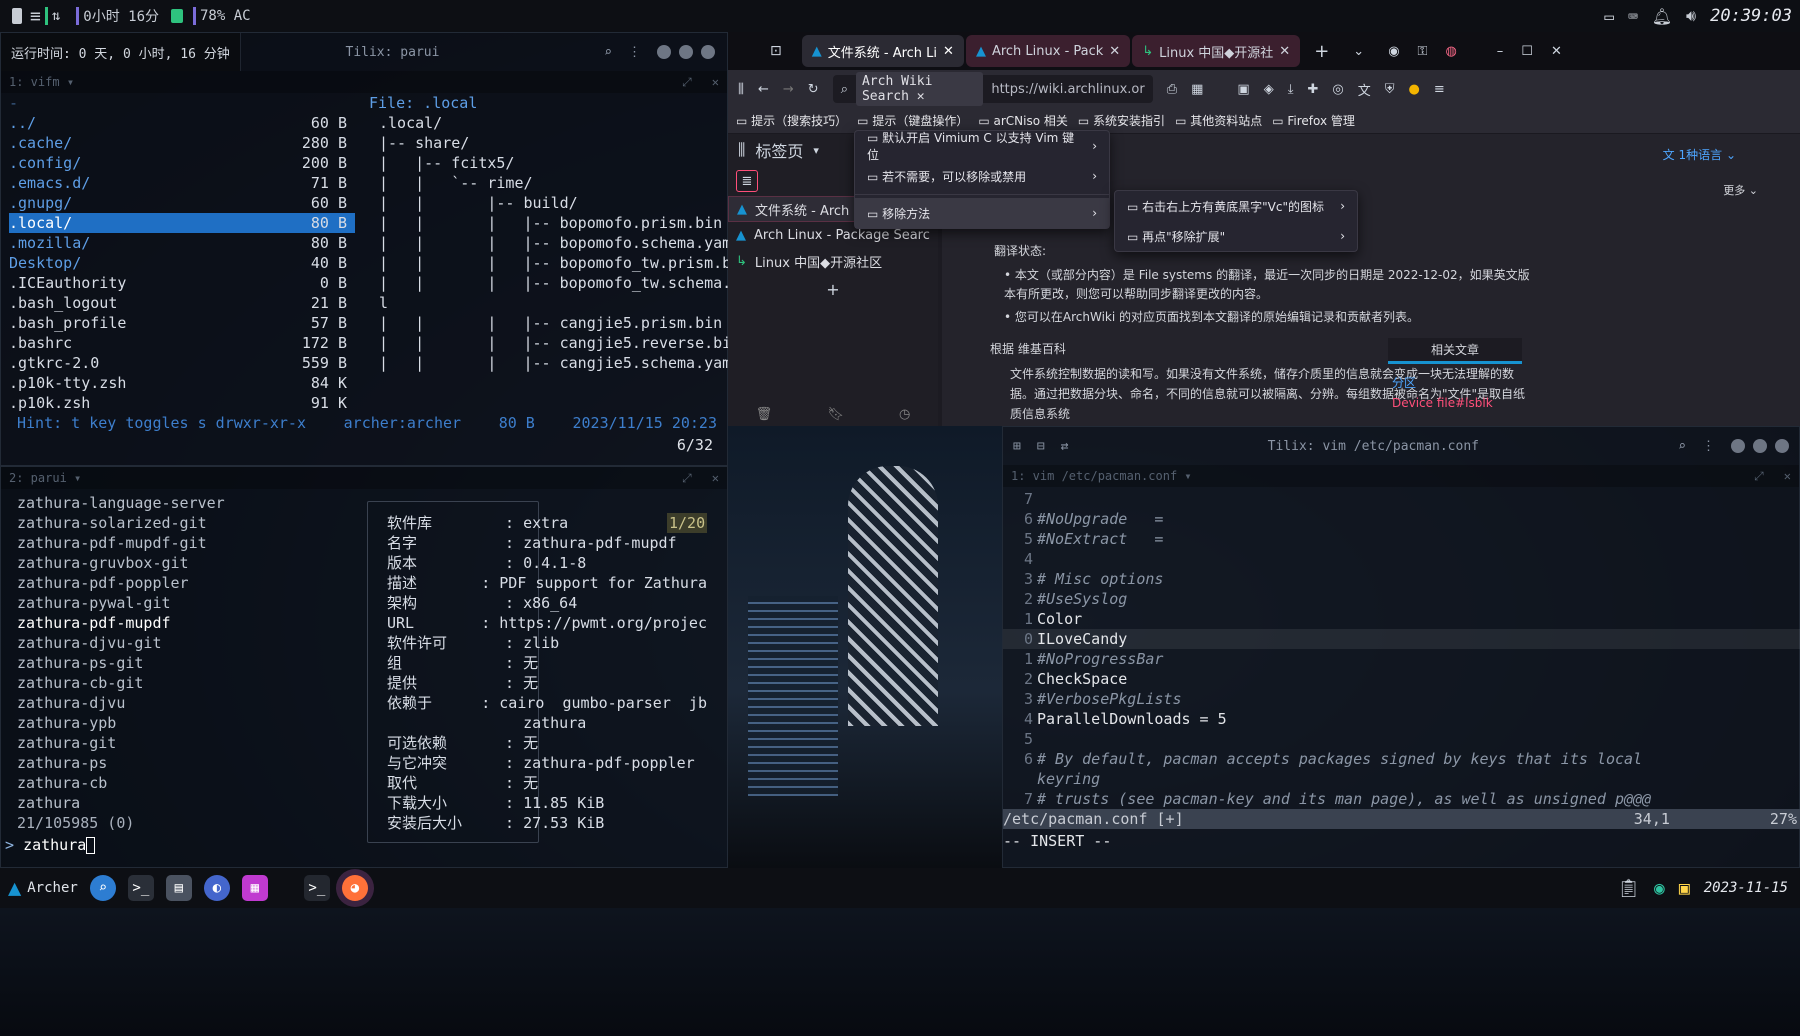 This screenshot has width=1800, height=1036. Describe the element at coordinates (982, 146) in the screenshot. I see `menu-item-vimium-default: ▭ 默认开启 Vimium C 以支持 Vim 键位 ›` at that location.